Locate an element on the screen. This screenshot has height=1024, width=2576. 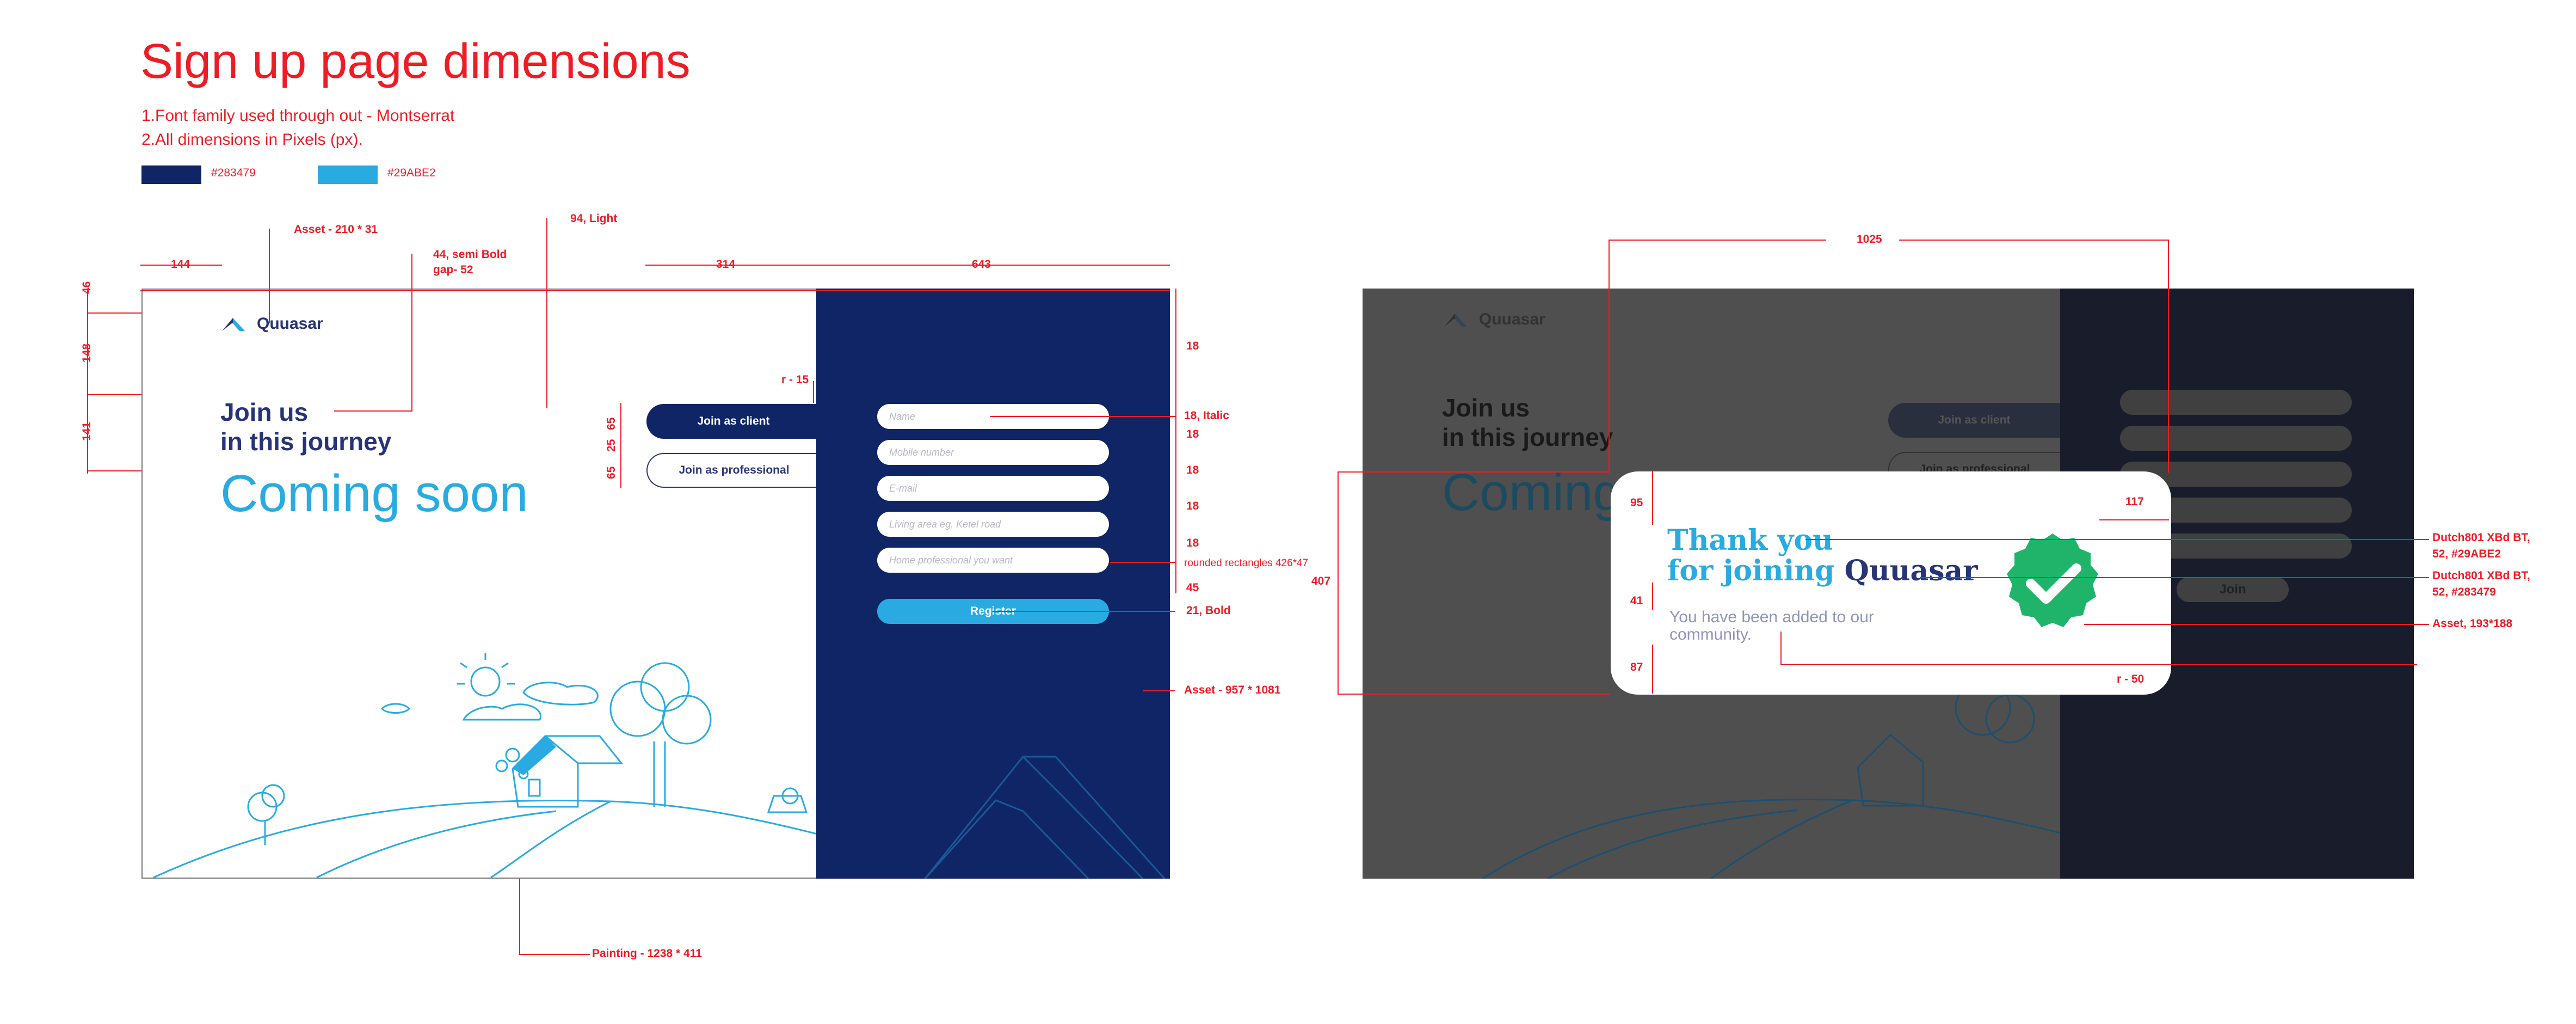
ann-r15: r - 15 is located at coordinates (795, 379).